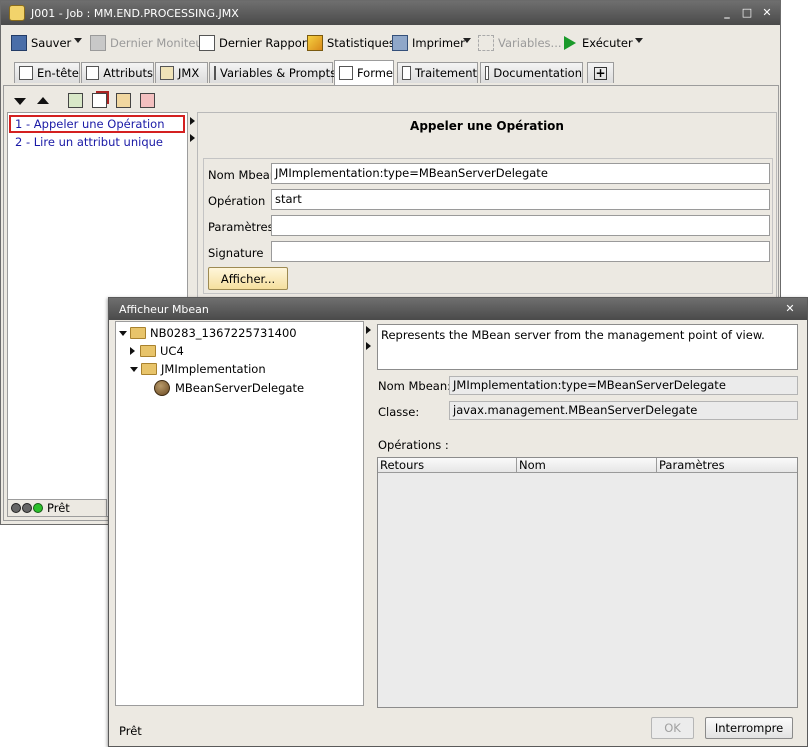 The height and width of the screenshot is (747, 808). I want to click on header-icon, so click(26, 73).